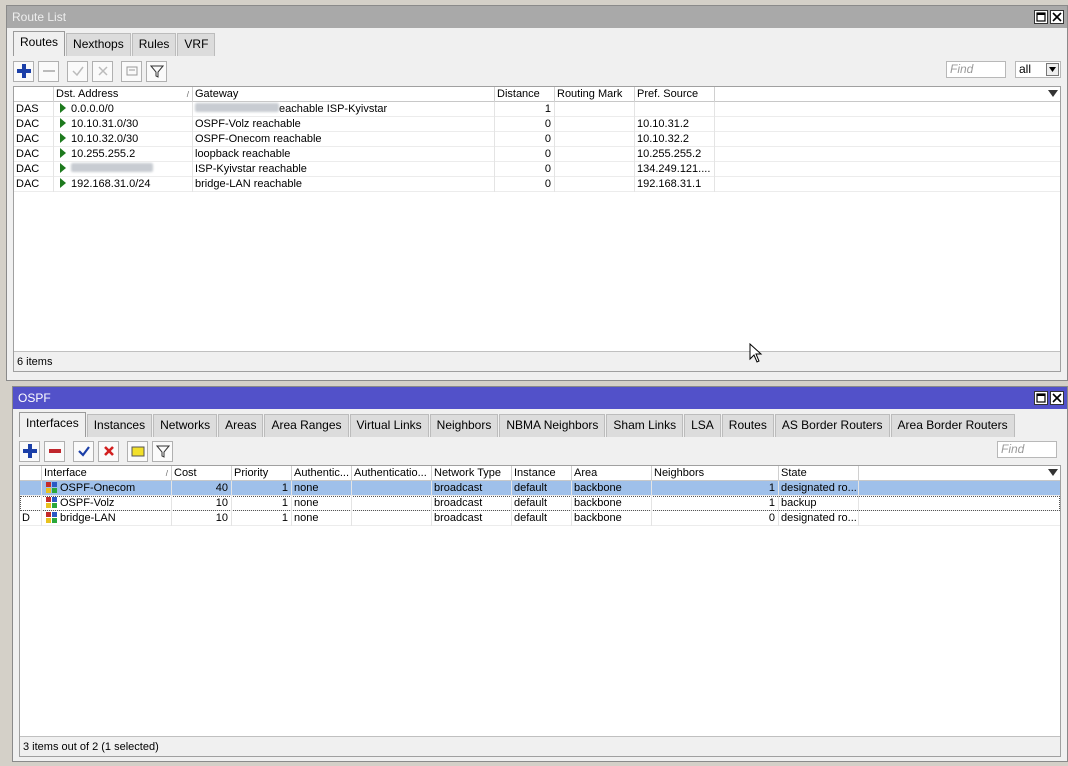  I want to click on column-header-routing-mark: Routing Mark, so click(595, 94).